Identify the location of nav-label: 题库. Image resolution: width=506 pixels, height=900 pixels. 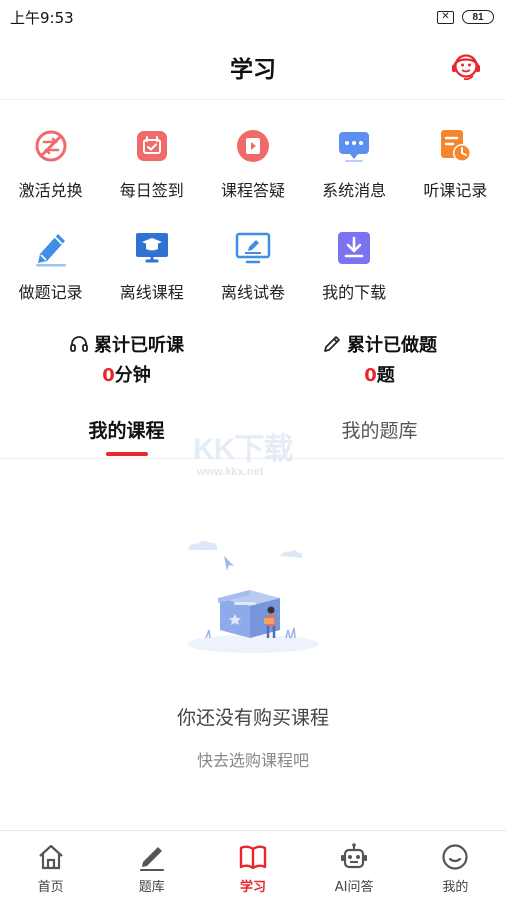
(151, 887).